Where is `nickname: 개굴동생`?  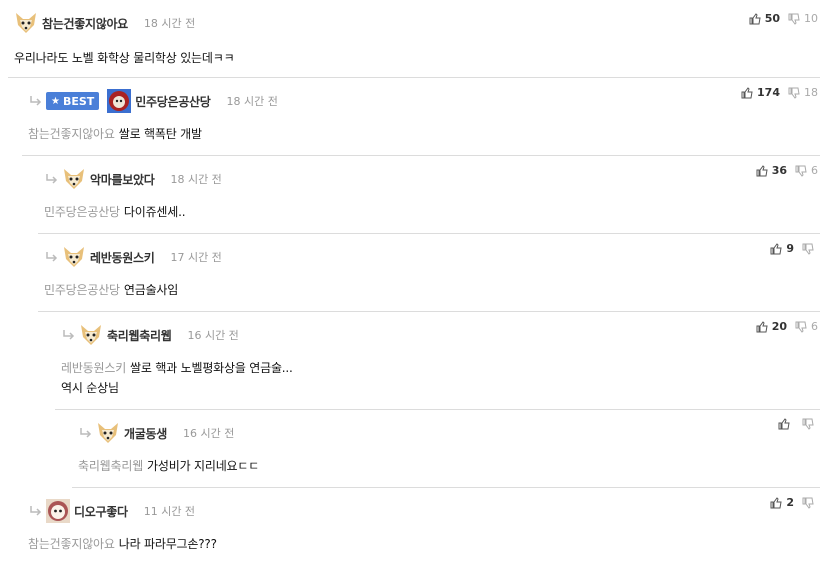 nickname: 개굴동생 is located at coordinates (145, 433).